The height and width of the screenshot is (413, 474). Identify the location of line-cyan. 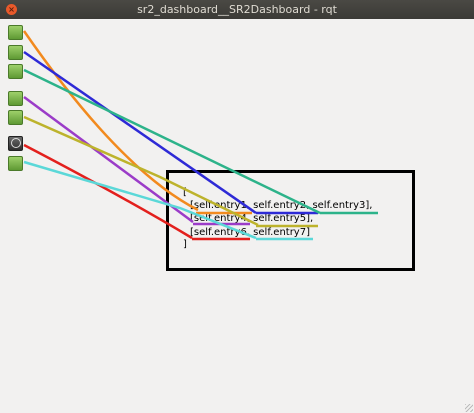
(140, 200).